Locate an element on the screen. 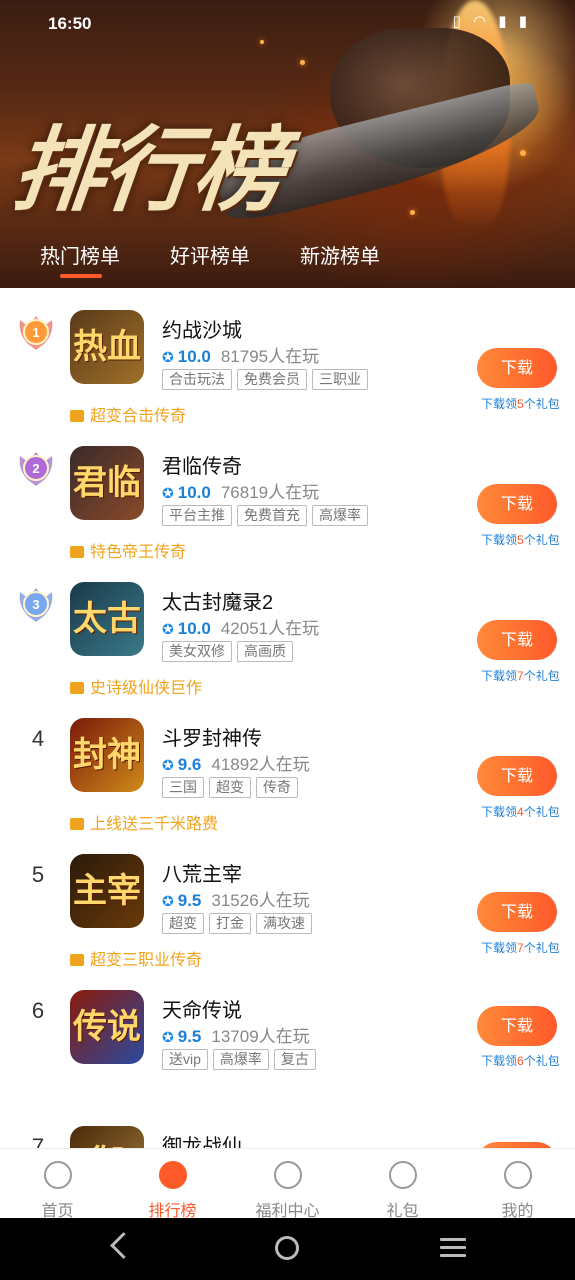 This screenshot has height=1280, width=575. game-tag: 三国 is located at coordinates (183, 787).